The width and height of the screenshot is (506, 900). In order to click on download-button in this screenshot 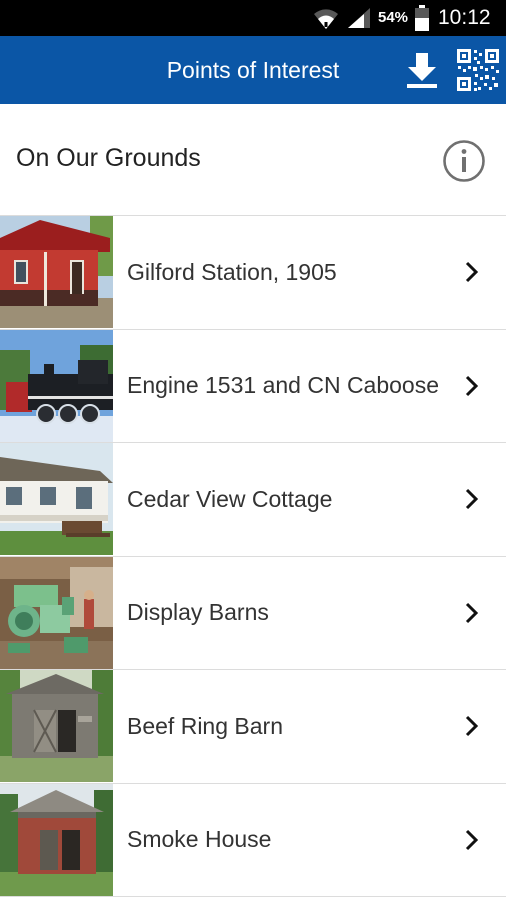, I will do `click(422, 70)`.